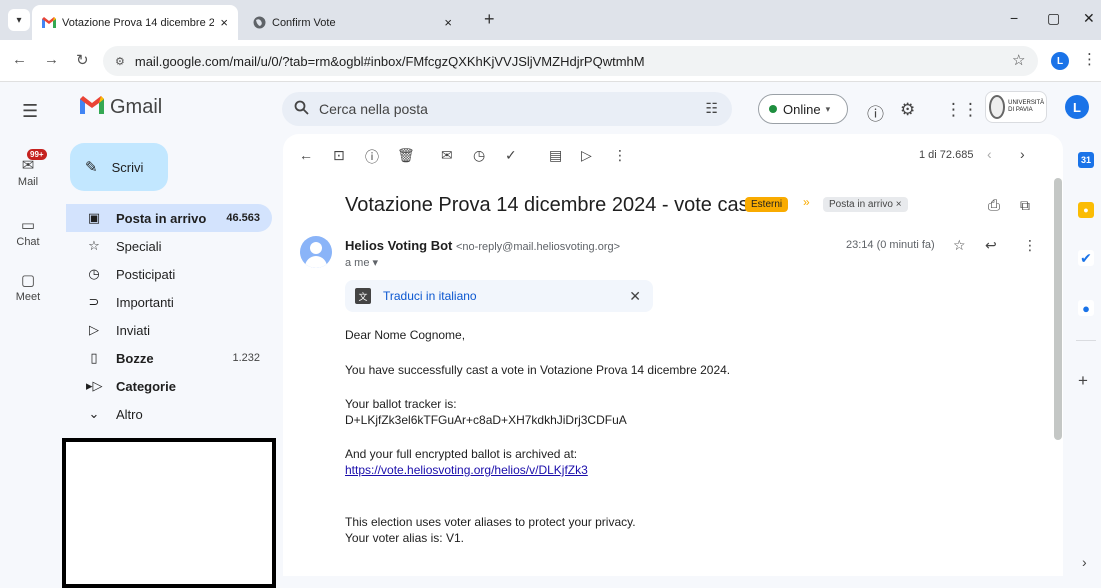 The height and width of the screenshot is (588, 1101). Describe the element at coordinates (875, 112) in the screenshot. I see `help-icon: ⓘ` at that location.